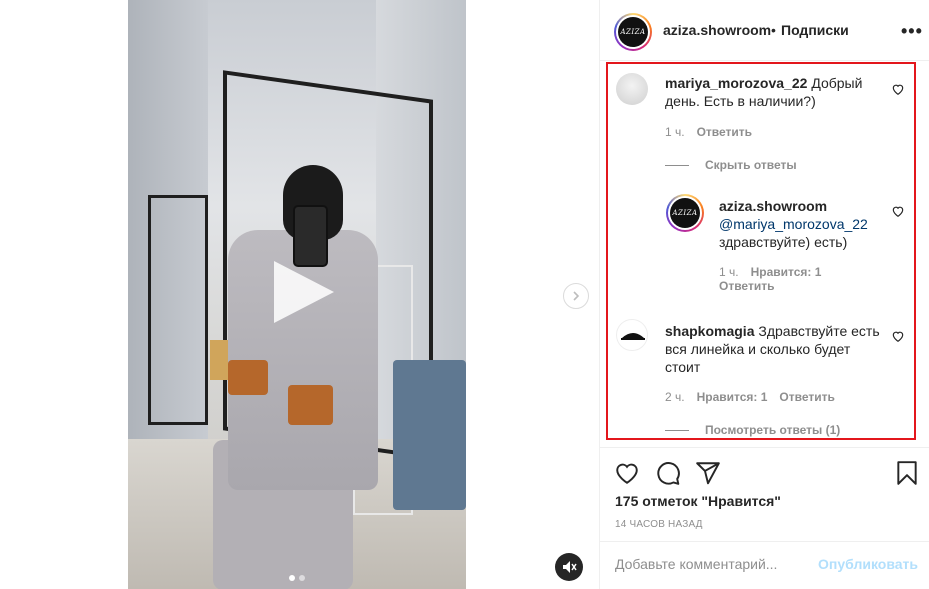 This screenshot has width=929, height=589. I want to click on thread-toggle-label: Скрыть ответы, so click(751, 165).